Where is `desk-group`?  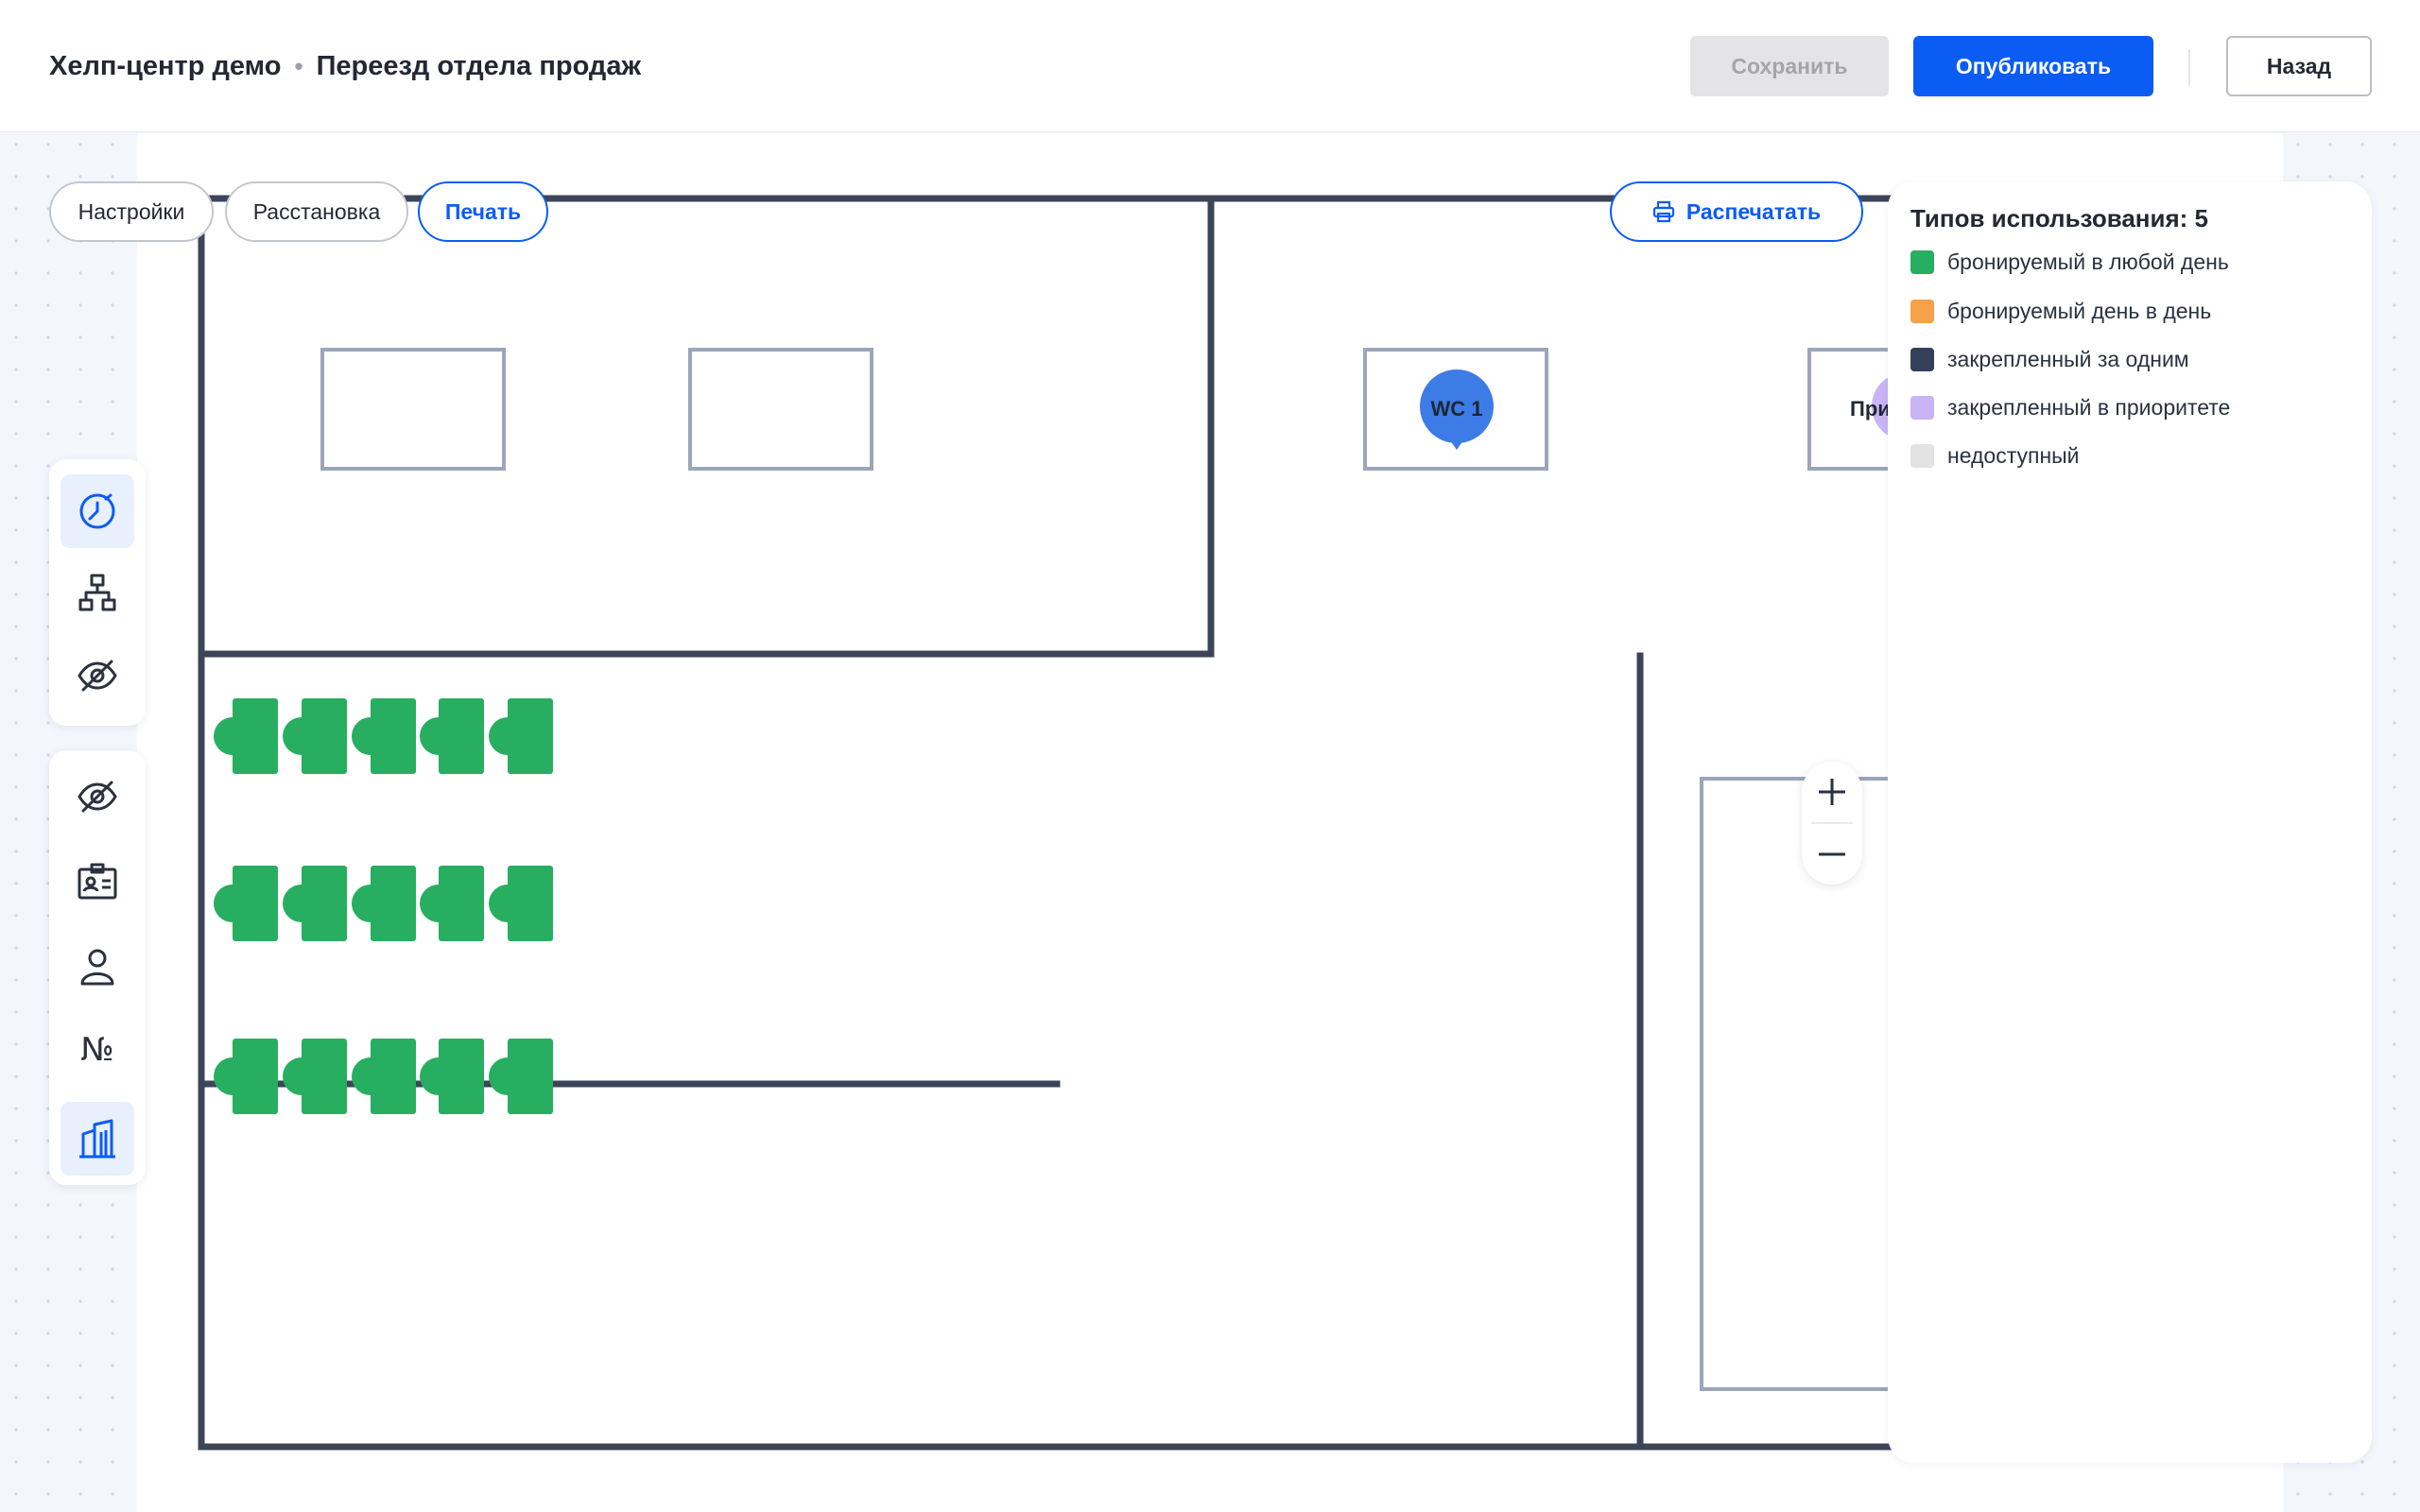
desk-group is located at coordinates (383, 906).